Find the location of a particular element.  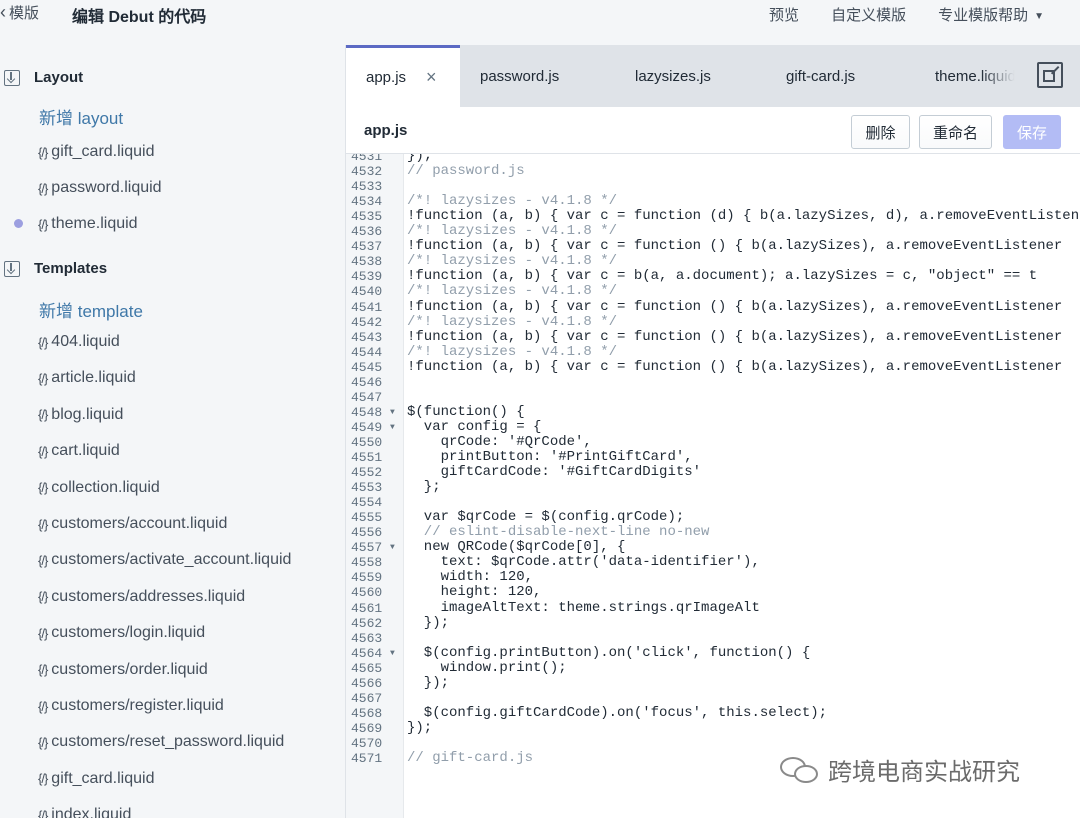

add-layout-link: 新增 layout is located at coordinates (81, 116).